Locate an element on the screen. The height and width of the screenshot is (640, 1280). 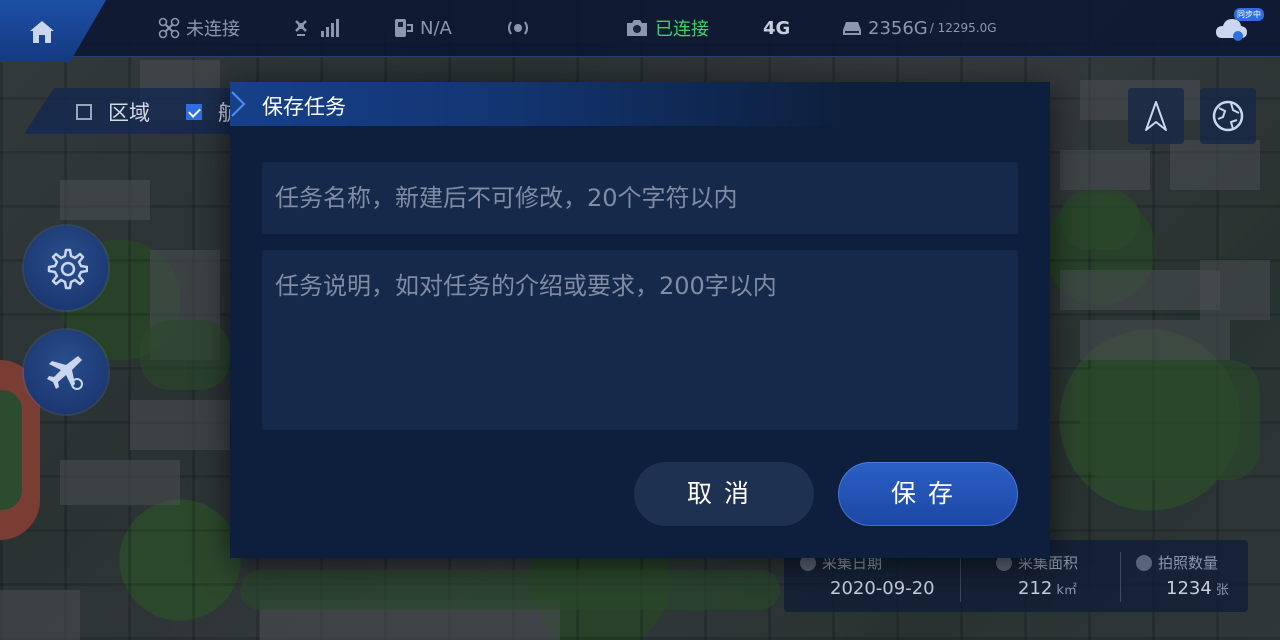
compass-icon is located at coordinates (1156, 116).